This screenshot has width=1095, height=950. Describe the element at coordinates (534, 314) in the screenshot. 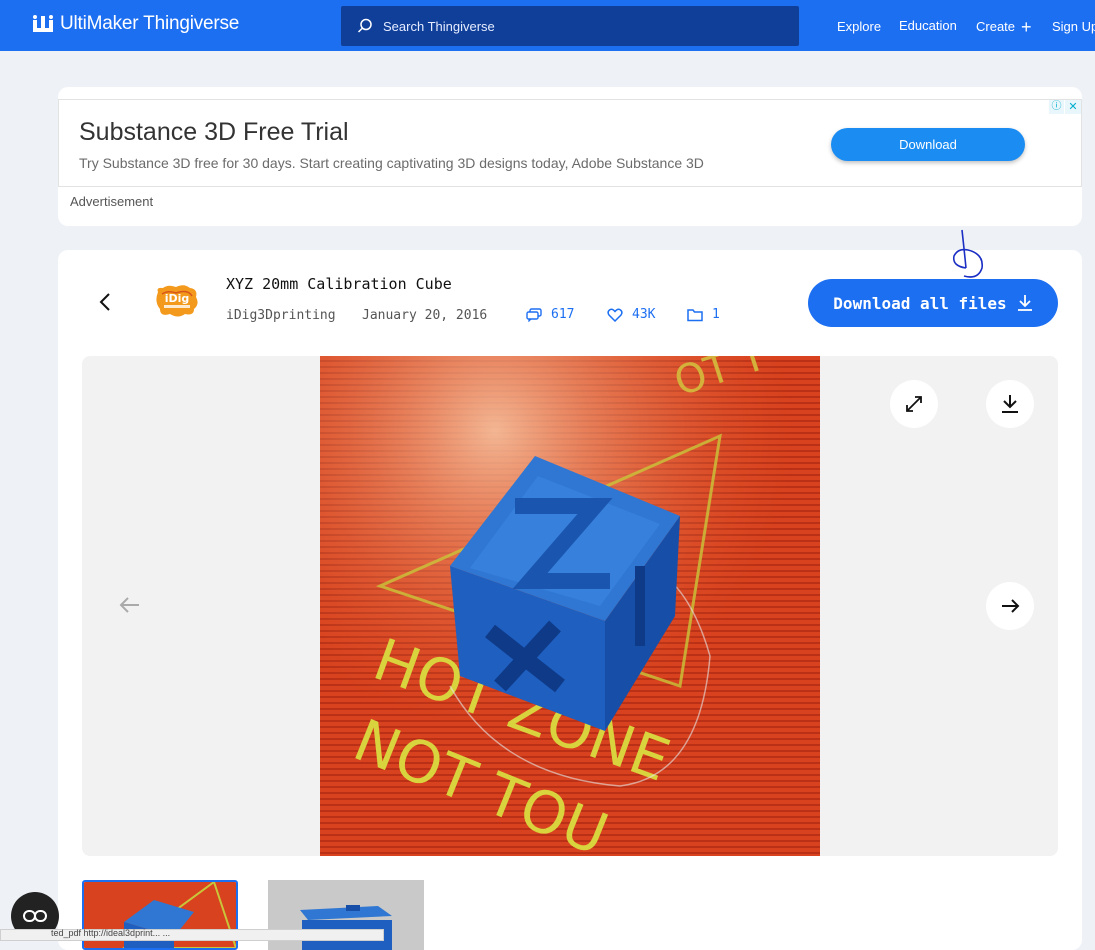

I see `comments-icon` at that location.